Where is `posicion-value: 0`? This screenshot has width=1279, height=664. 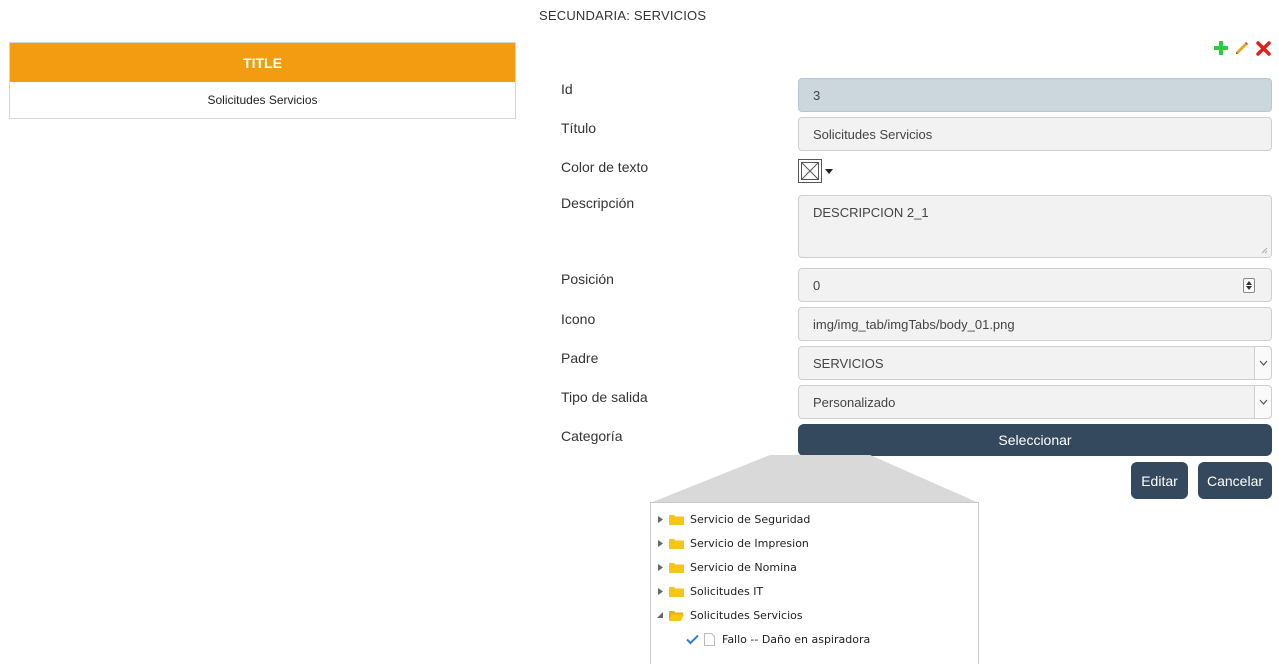 posicion-value: 0 is located at coordinates (817, 285).